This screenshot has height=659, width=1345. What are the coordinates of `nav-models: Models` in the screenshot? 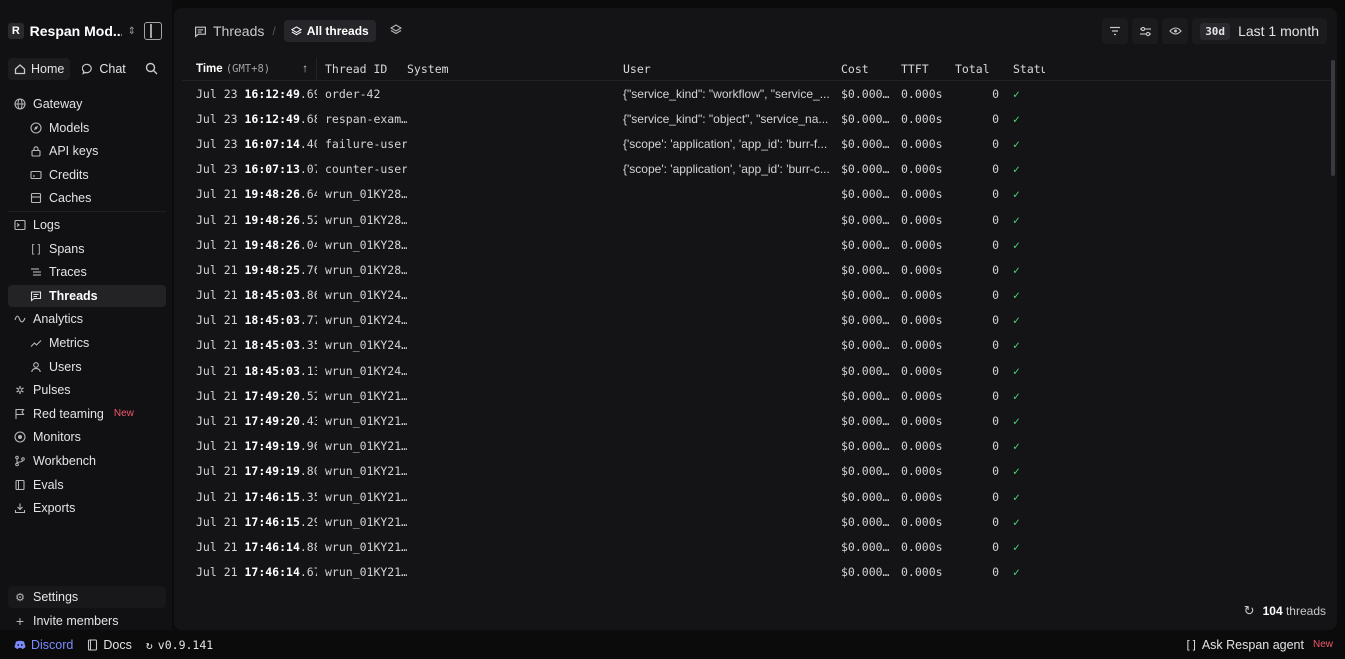 It's located at (87, 128).